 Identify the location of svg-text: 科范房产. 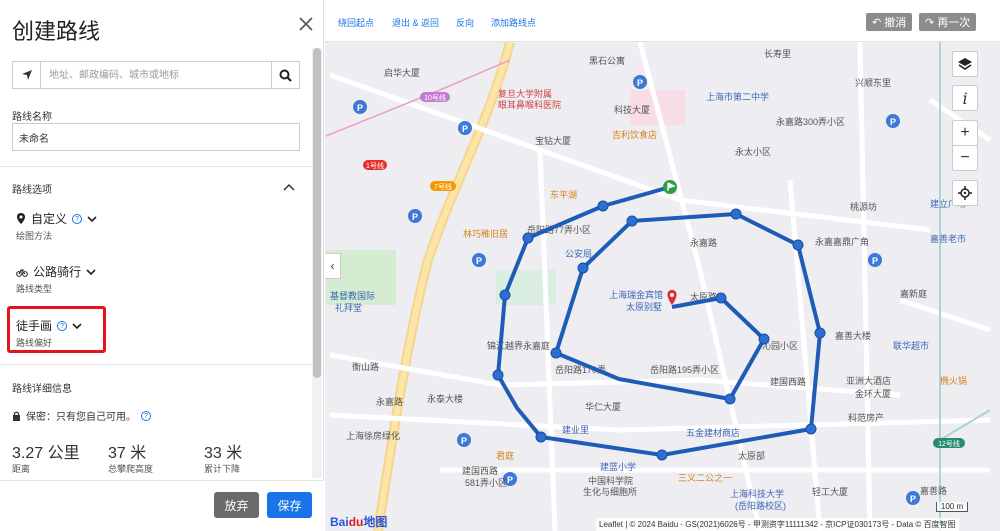
(866, 417).